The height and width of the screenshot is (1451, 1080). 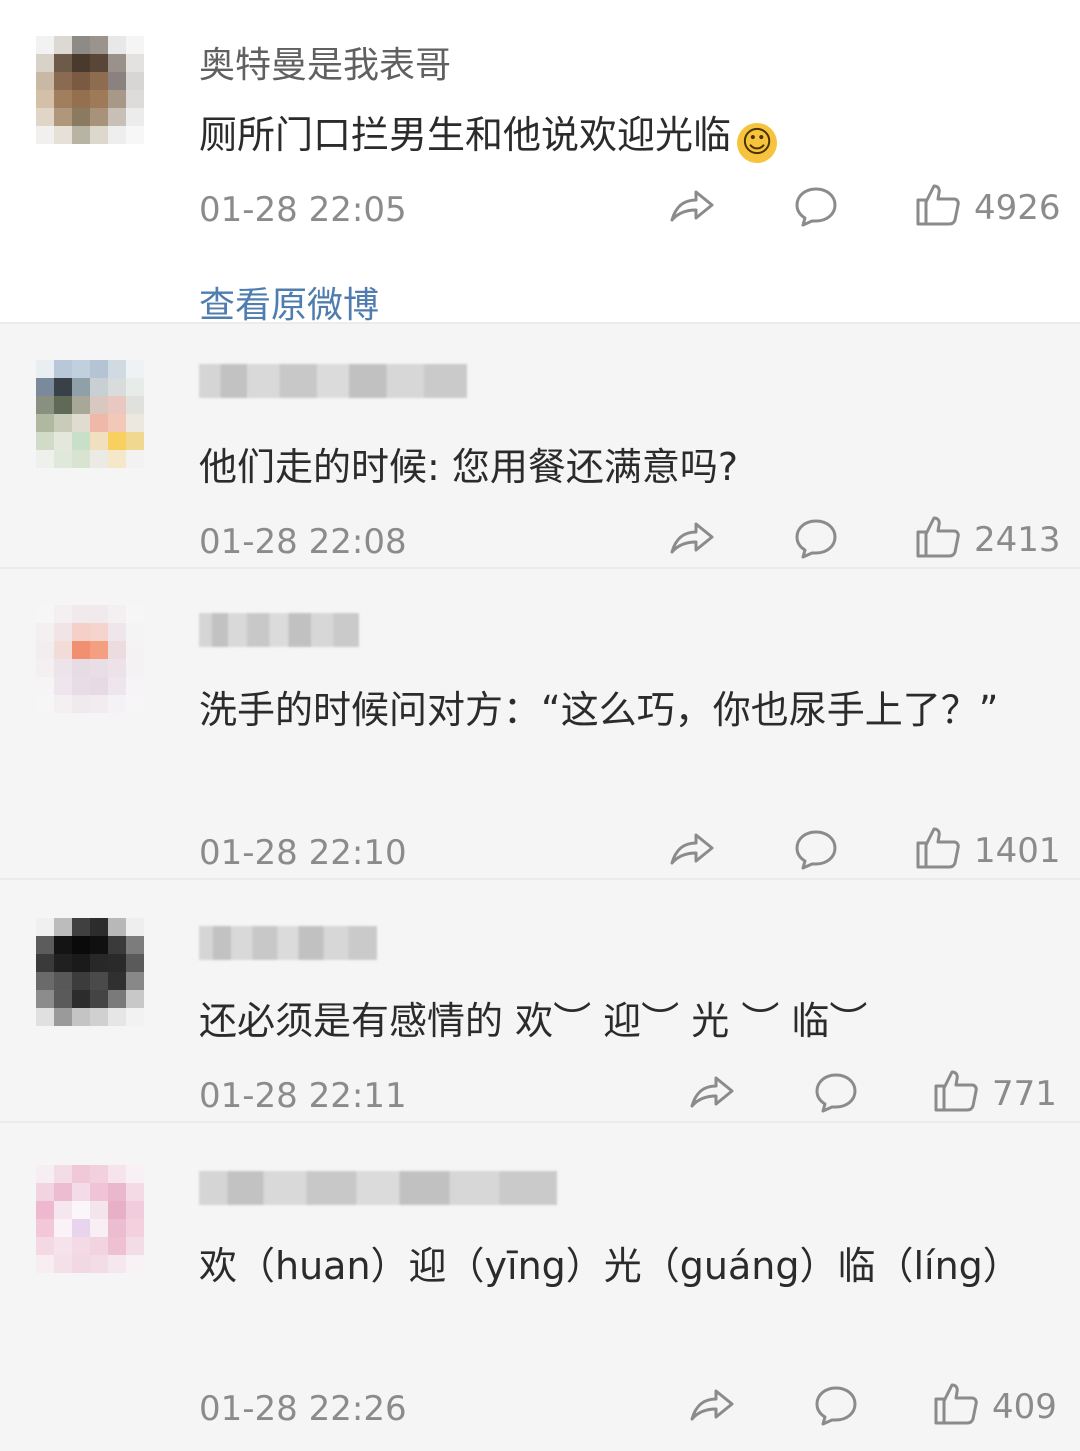 What do you see at coordinates (325, 62) in the screenshot?
I see `username: 奥特曼是我表哥` at bounding box center [325, 62].